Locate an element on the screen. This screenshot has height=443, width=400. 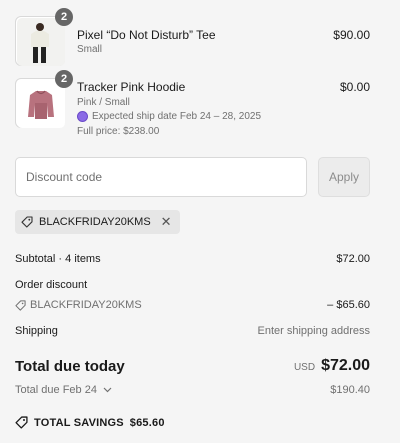
savings-label: TOTAL SAVINGS is located at coordinates (79, 422).